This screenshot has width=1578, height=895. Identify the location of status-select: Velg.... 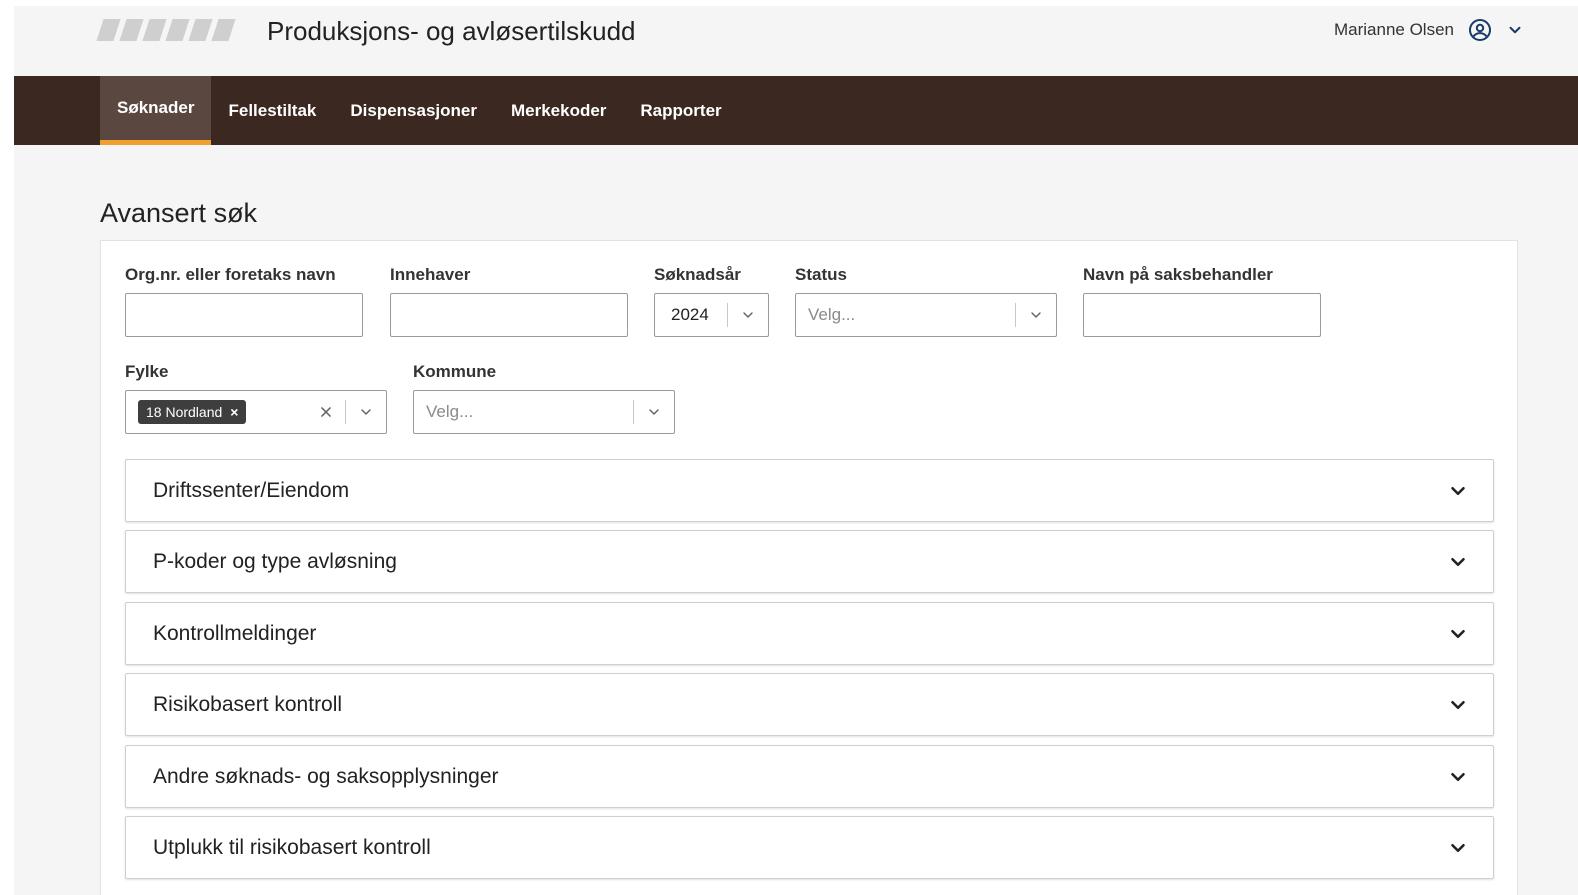
(926, 315).